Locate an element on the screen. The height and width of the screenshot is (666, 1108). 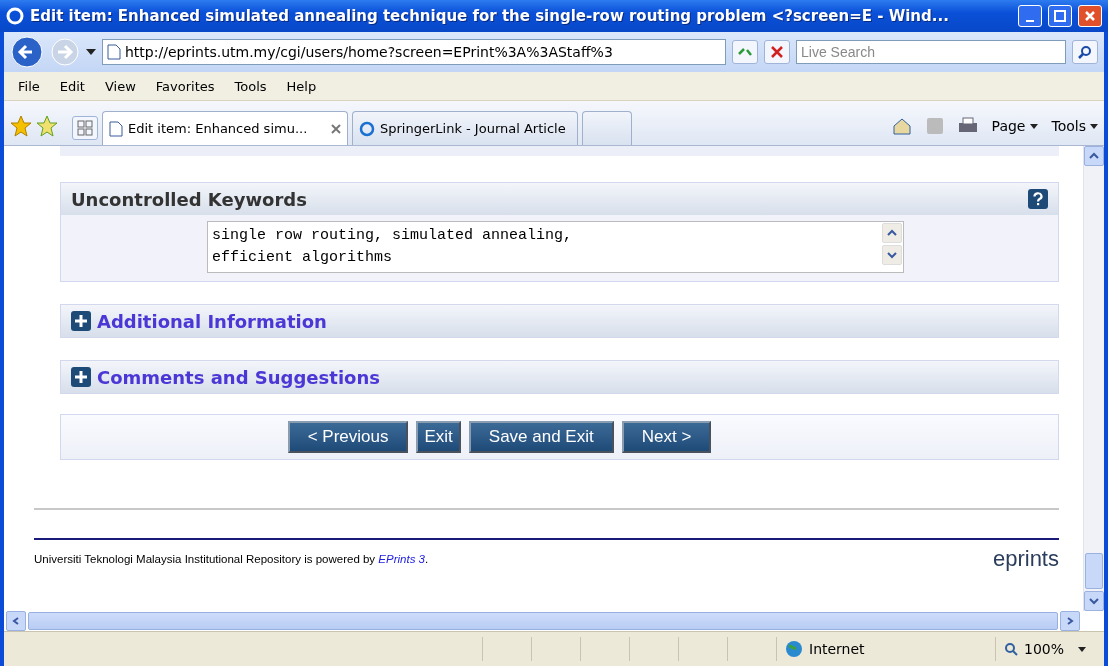
quick-tabs-button is located at coordinates (85, 128).